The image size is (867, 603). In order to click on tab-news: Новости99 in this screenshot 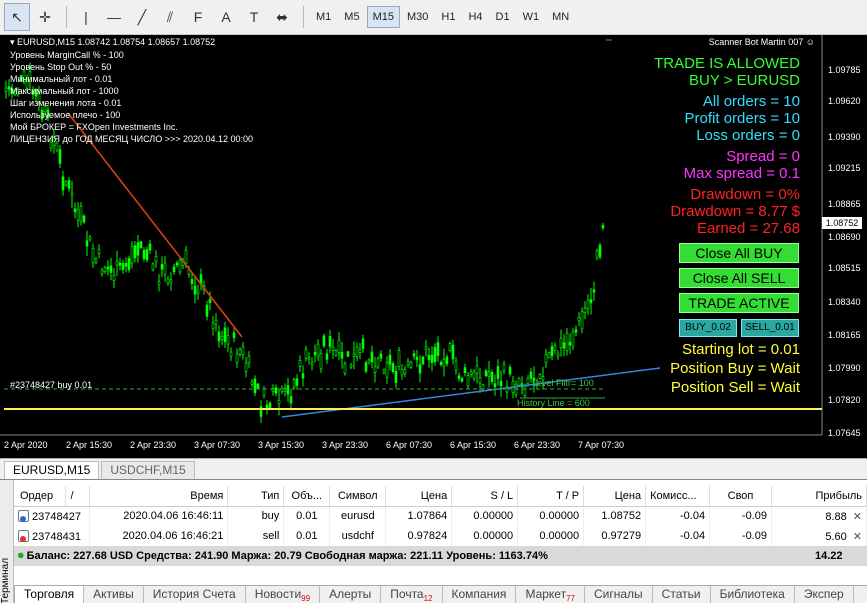, I will do `click(283, 594)`.